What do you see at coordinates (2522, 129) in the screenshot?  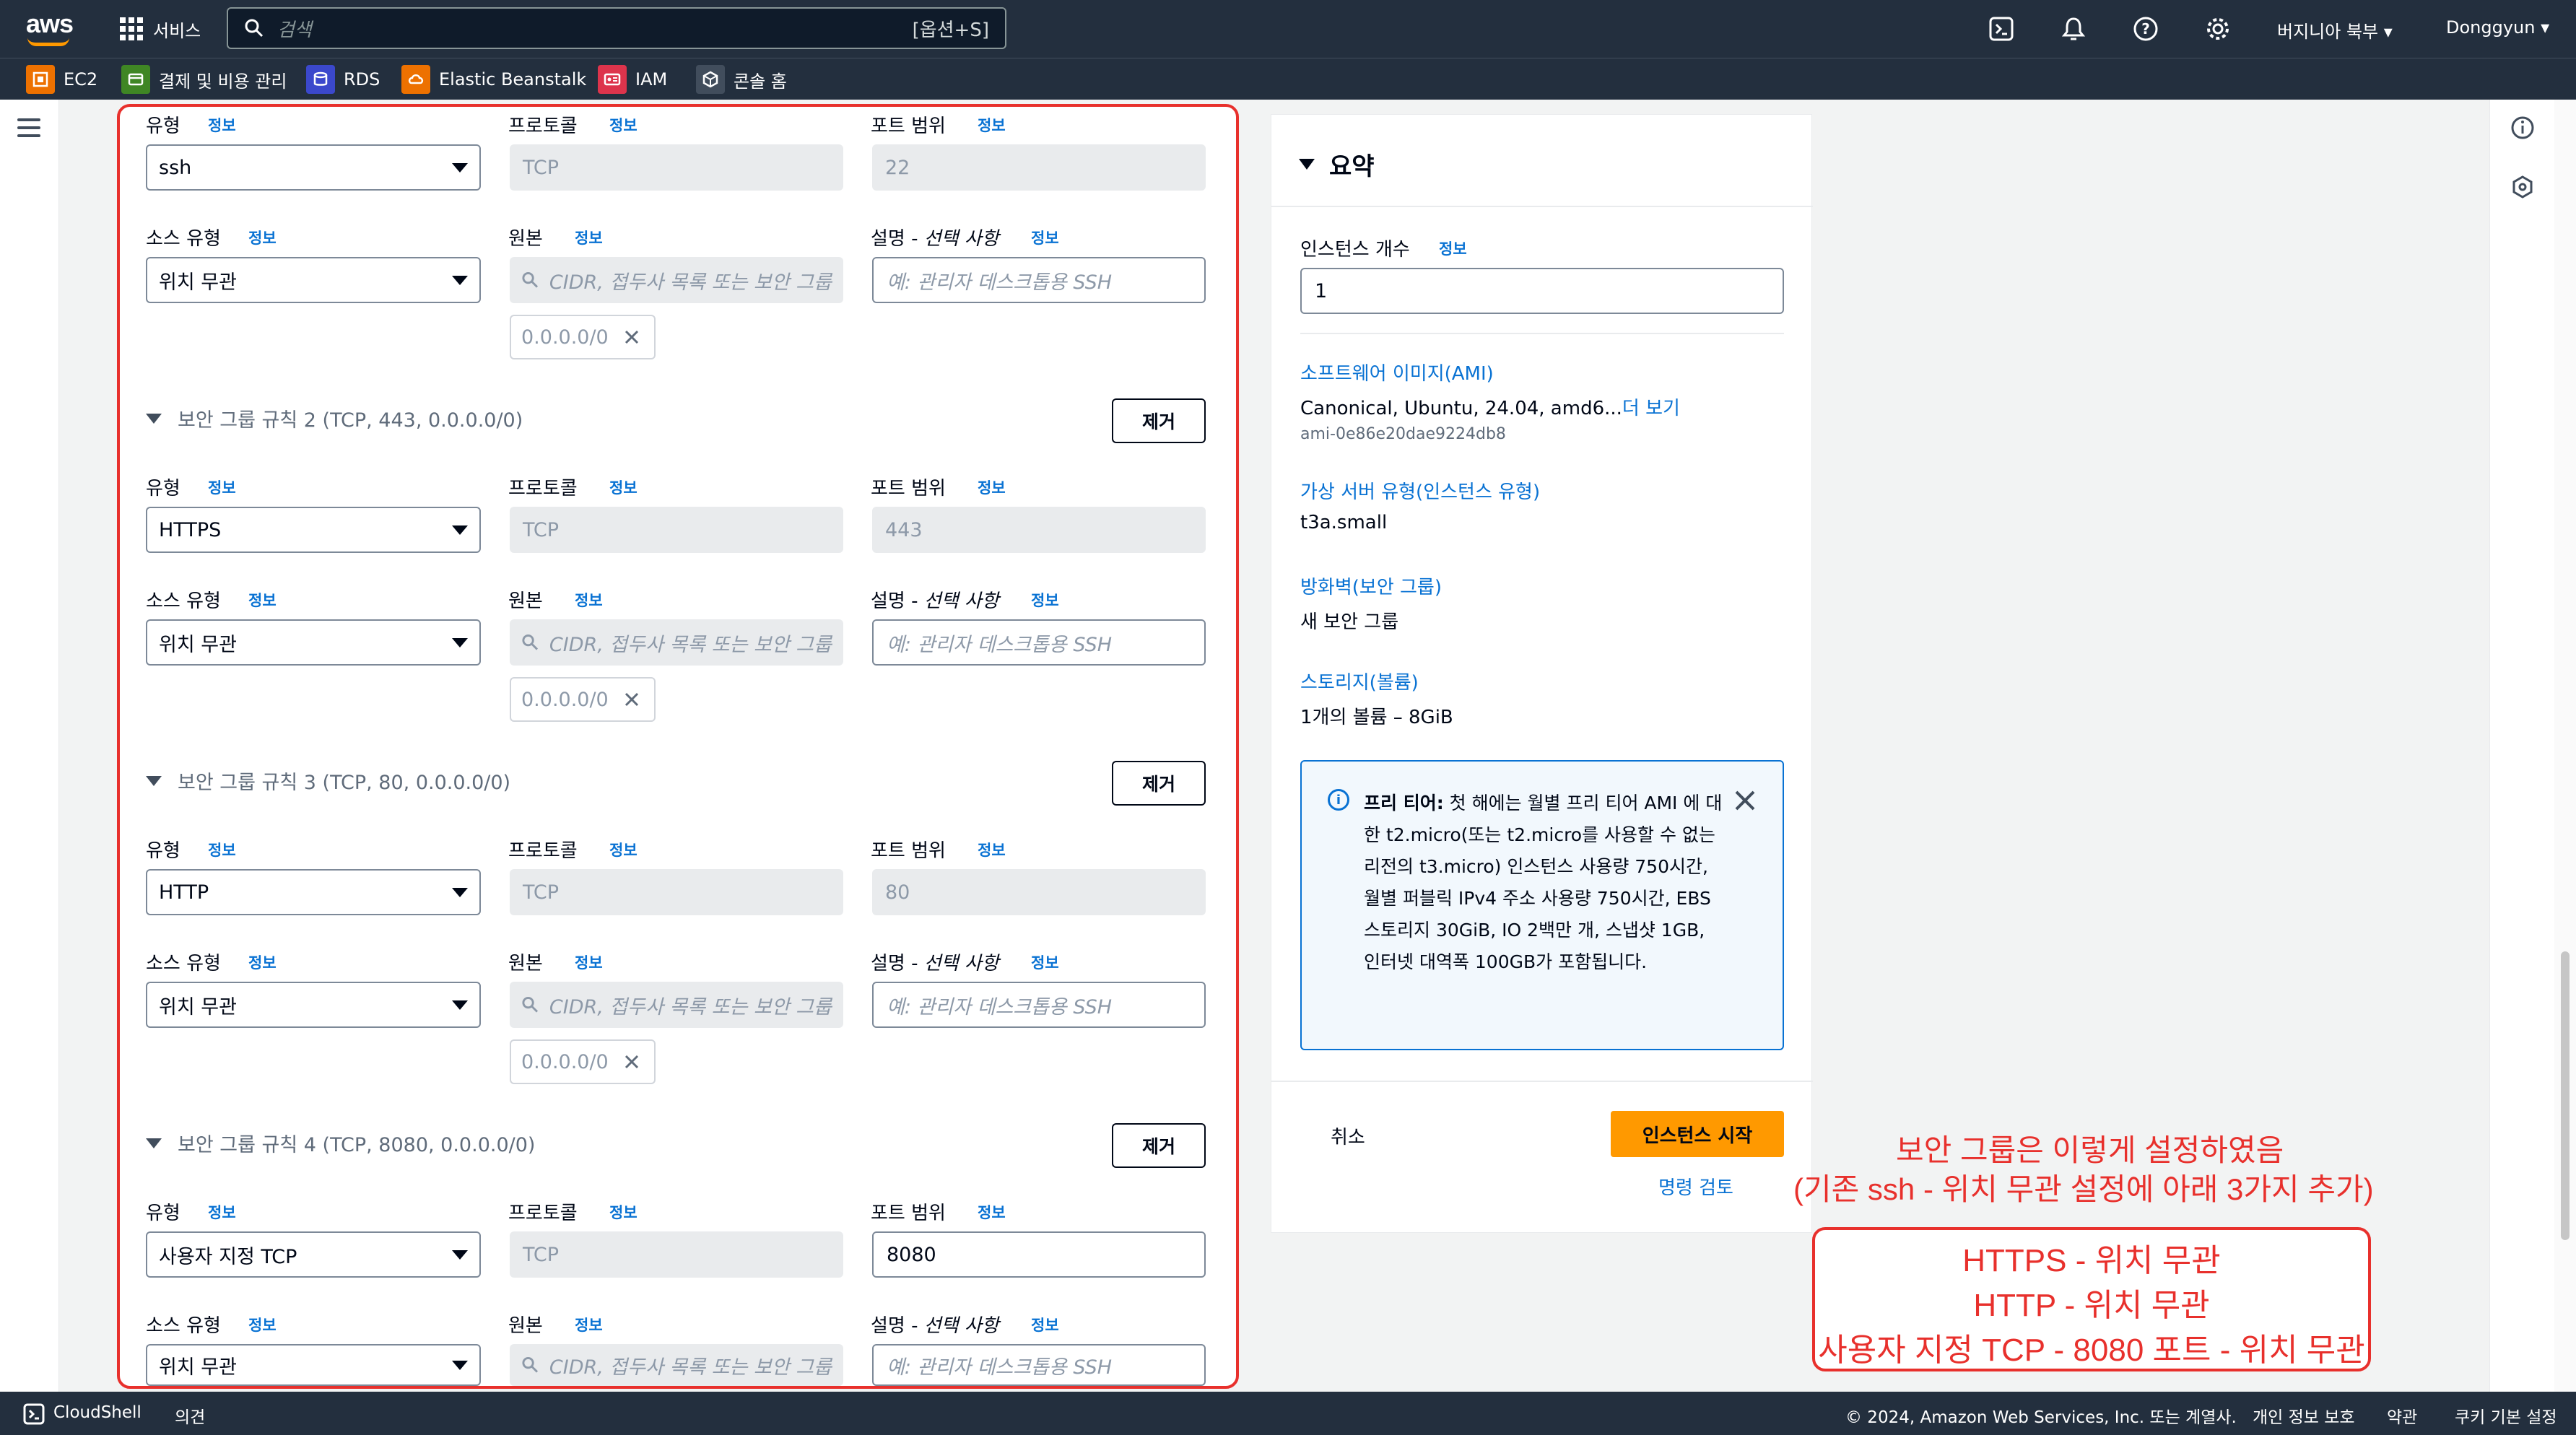 I see `info-panel-icon` at bounding box center [2522, 129].